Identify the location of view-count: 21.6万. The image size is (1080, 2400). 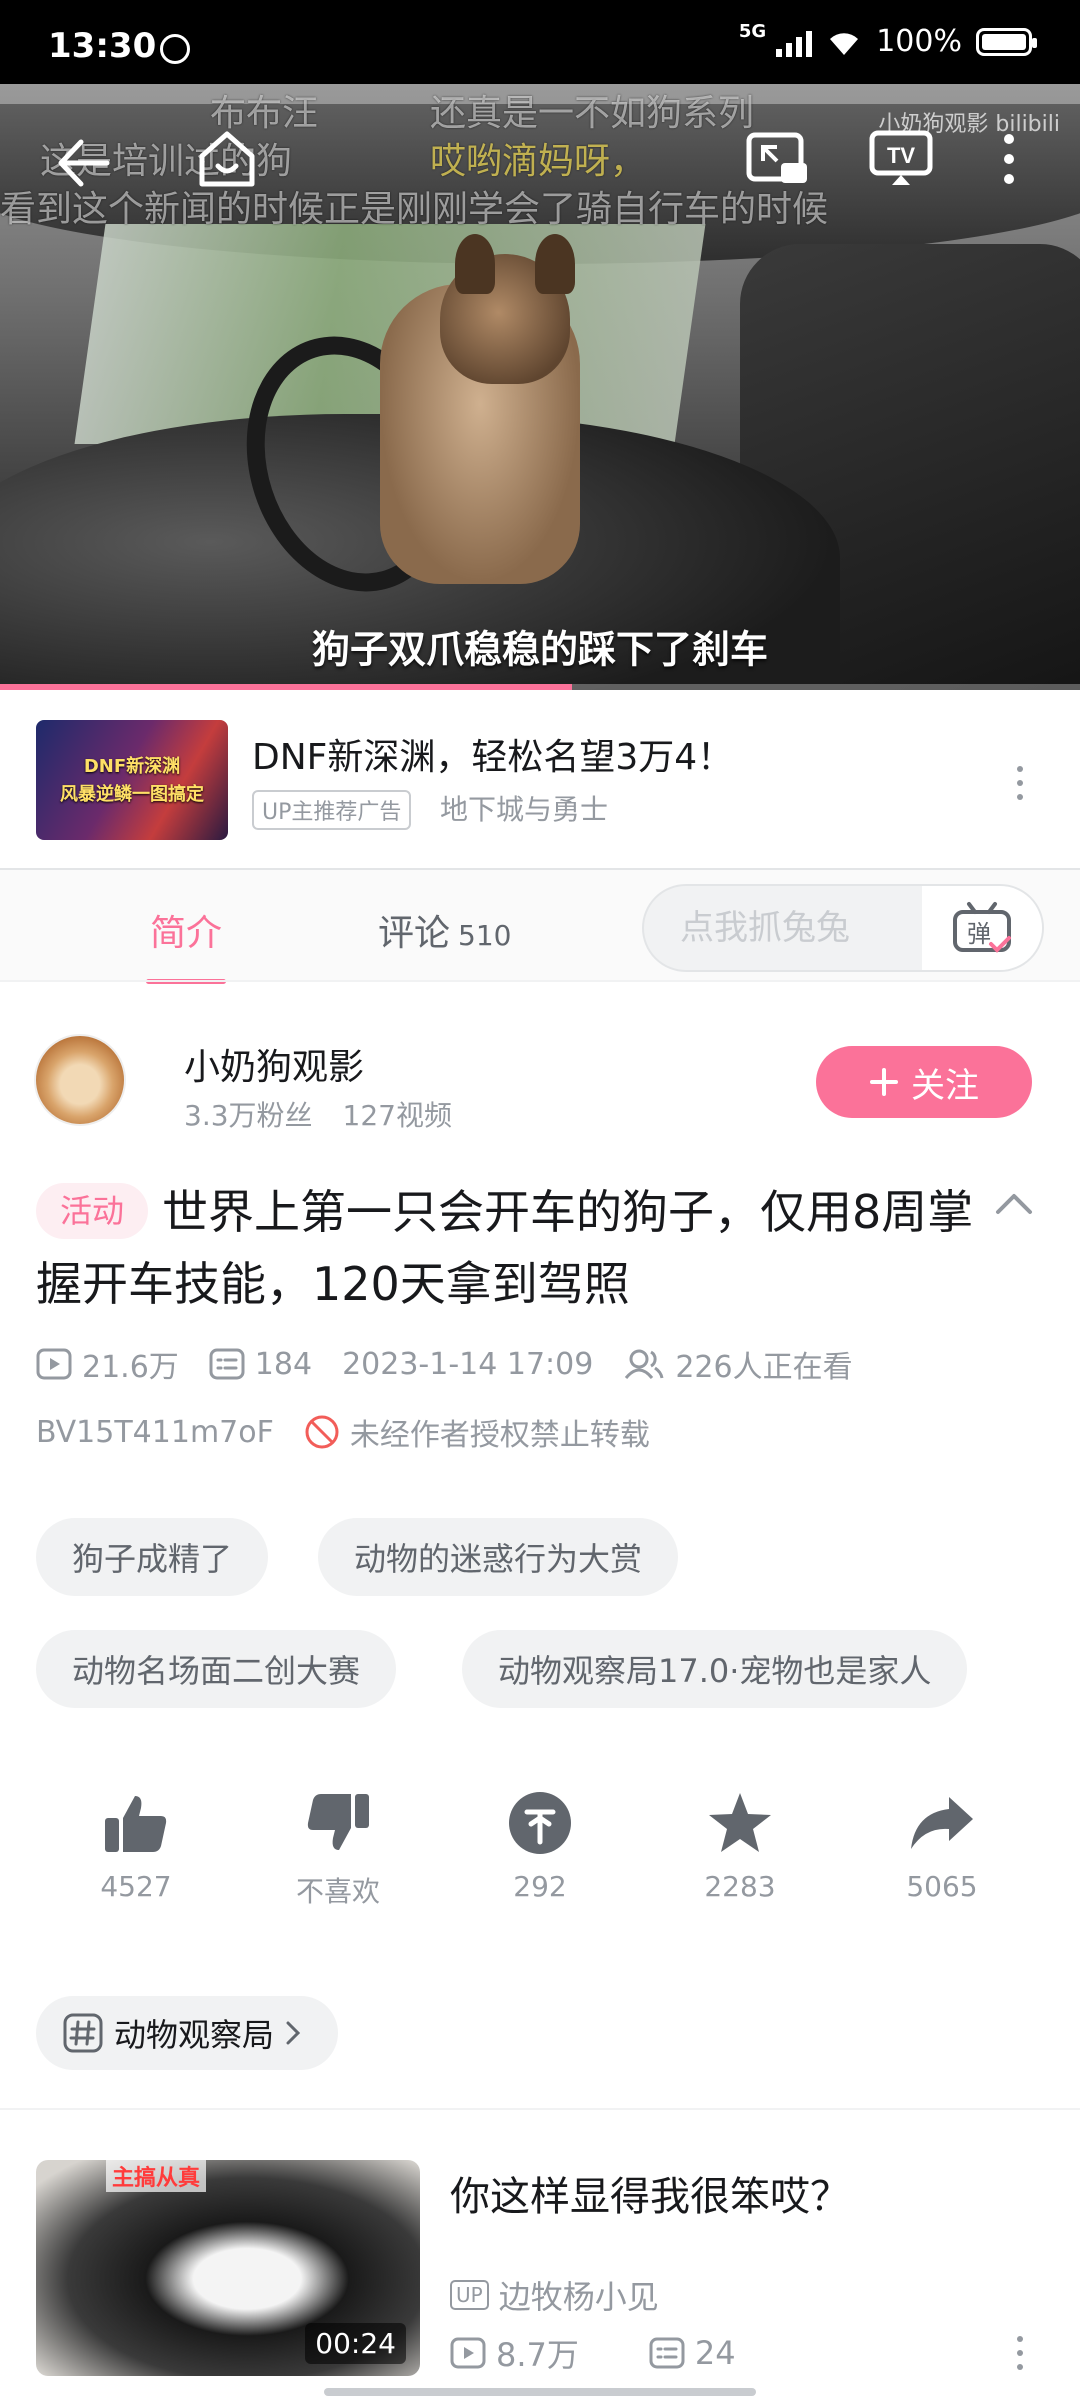
(107, 1364).